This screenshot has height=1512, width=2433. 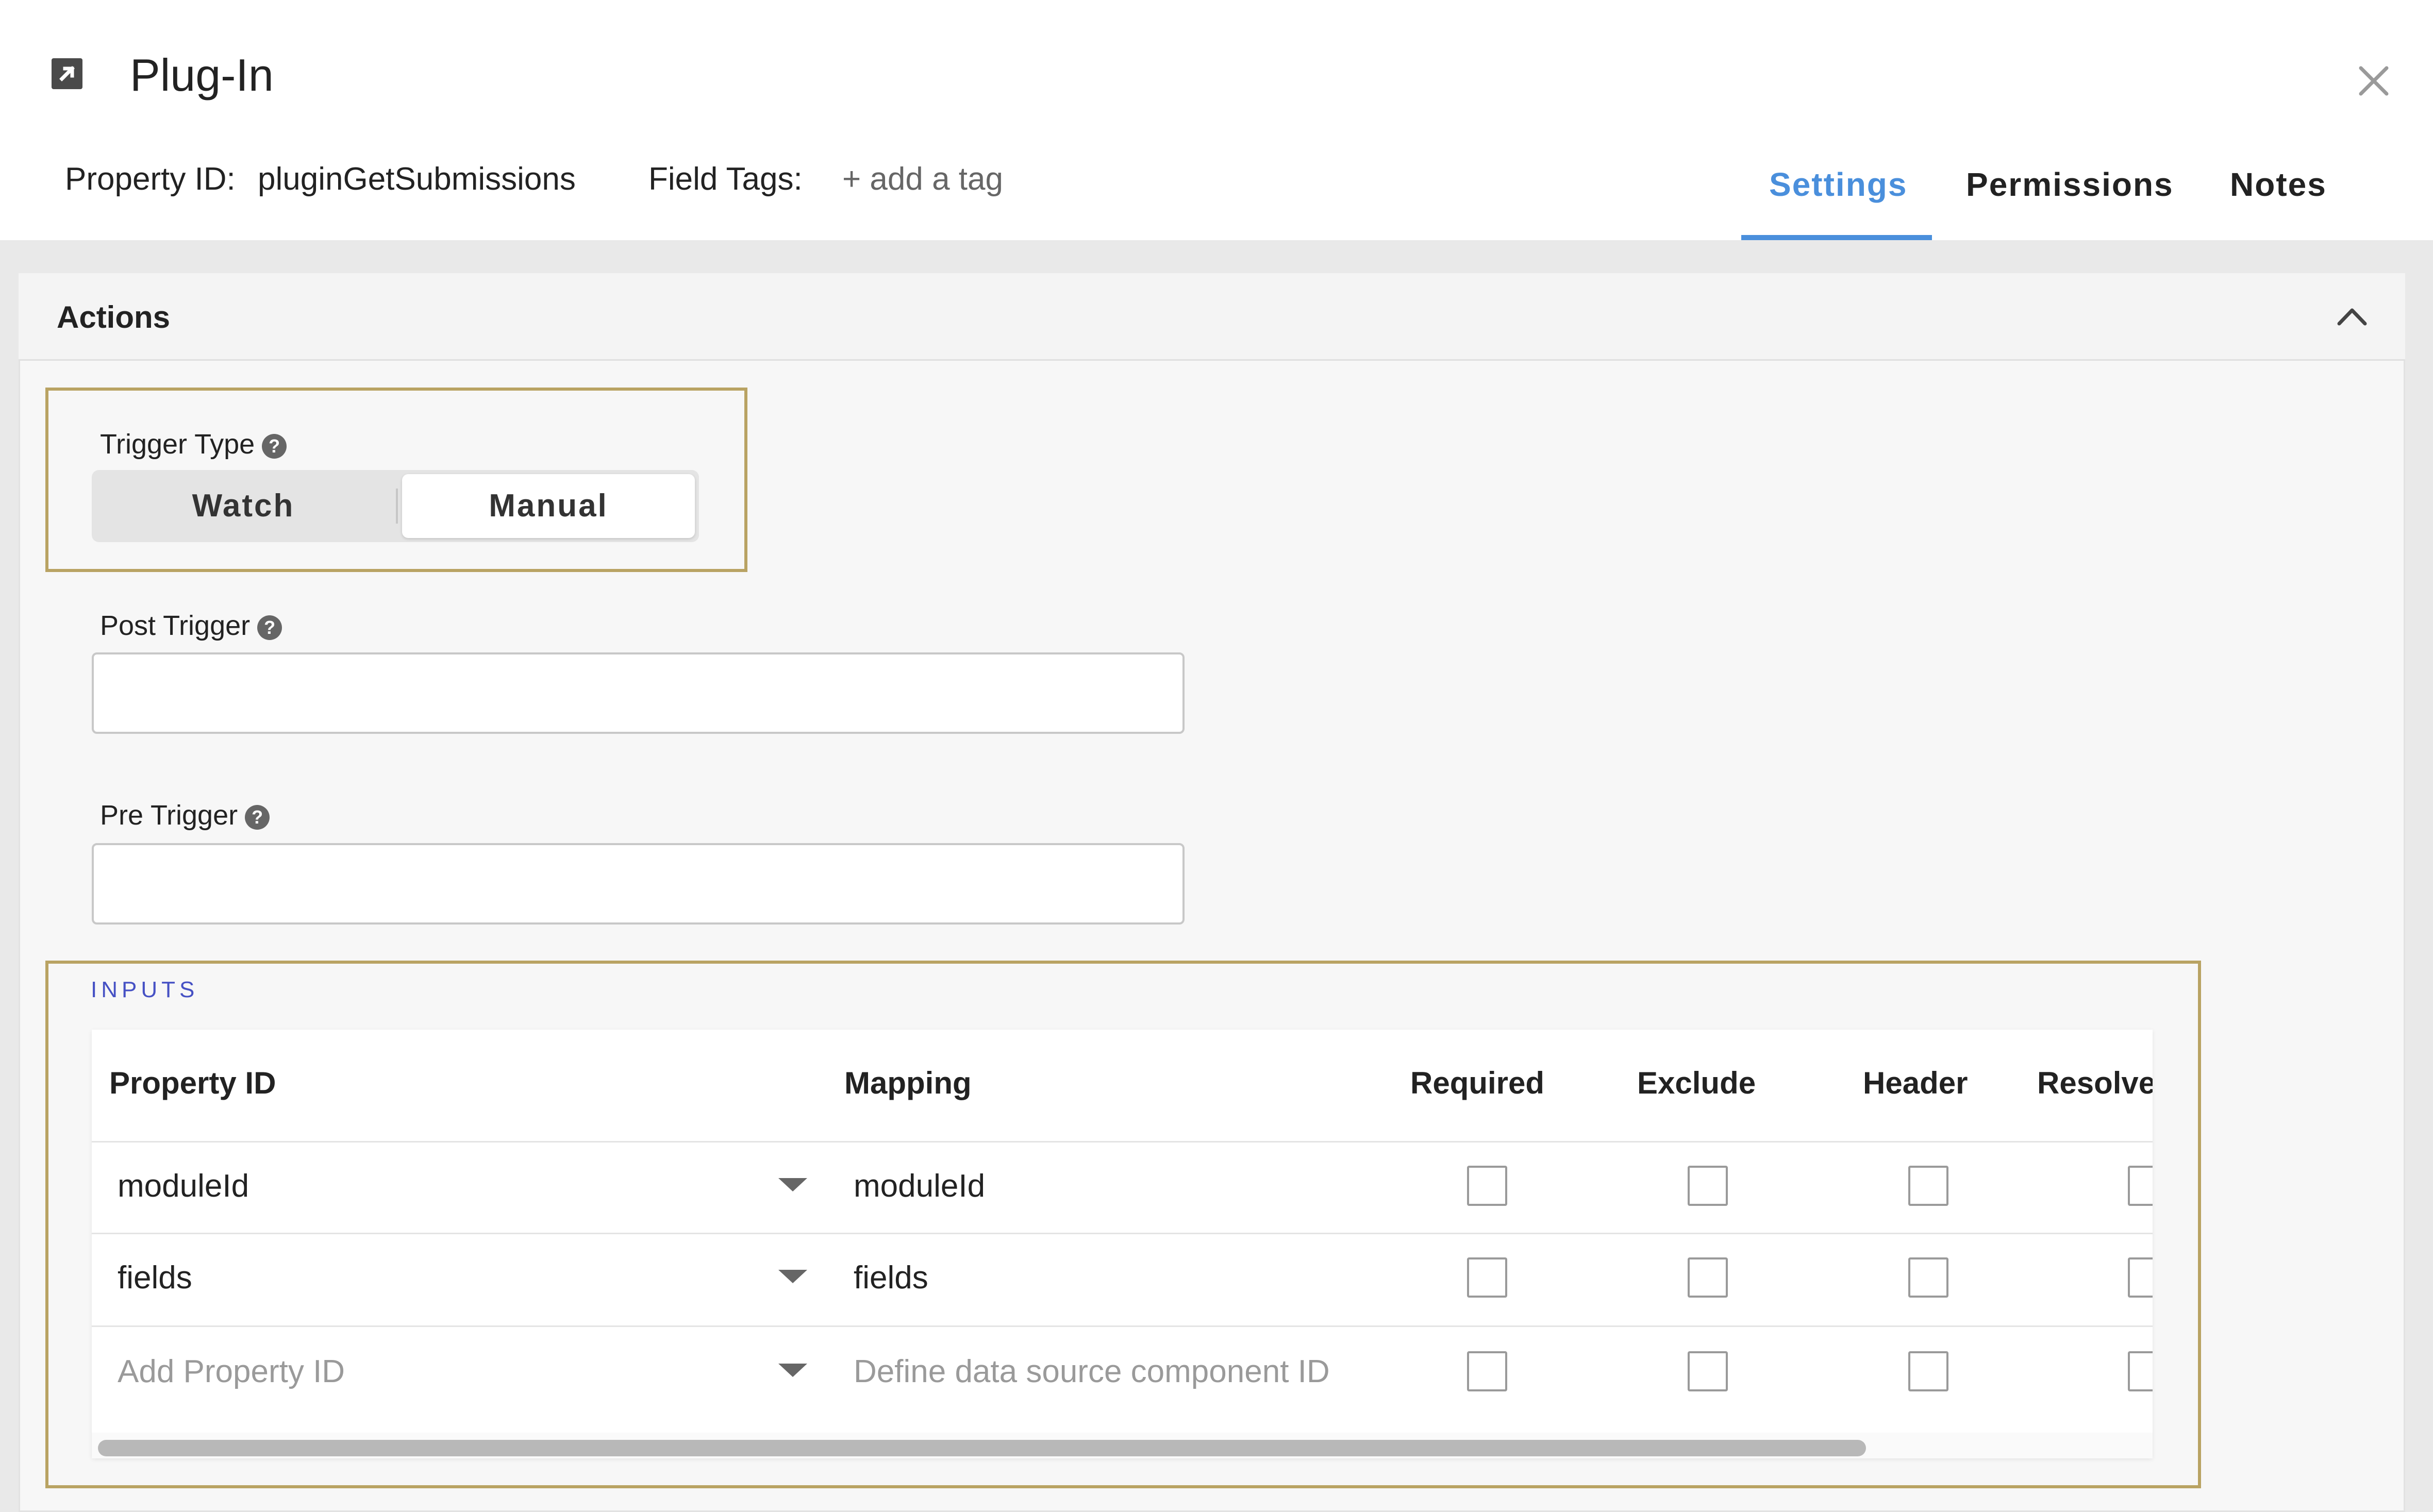 I want to click on row-property-id: moduleId, so click(x=183, y=1186).